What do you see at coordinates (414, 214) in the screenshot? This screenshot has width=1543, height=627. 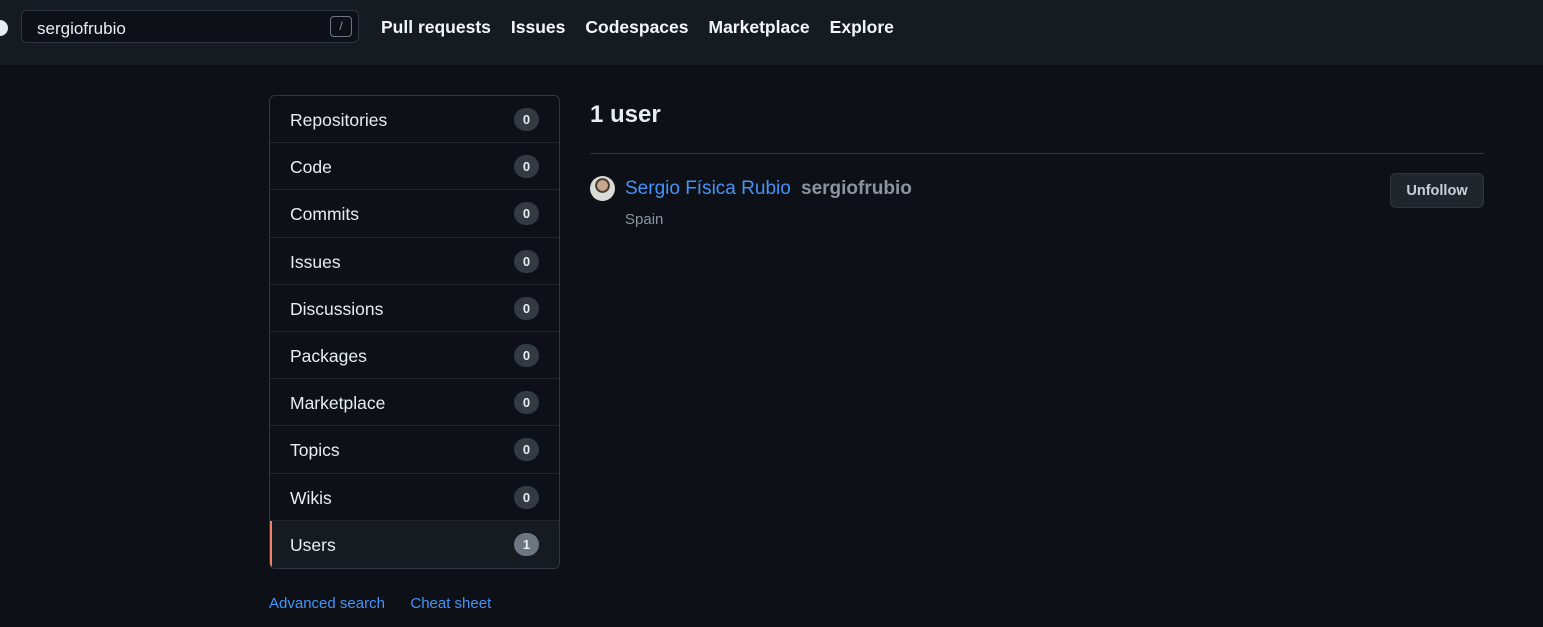 I see `filter-commits: Commits 0` at bounding box center [414, 214].